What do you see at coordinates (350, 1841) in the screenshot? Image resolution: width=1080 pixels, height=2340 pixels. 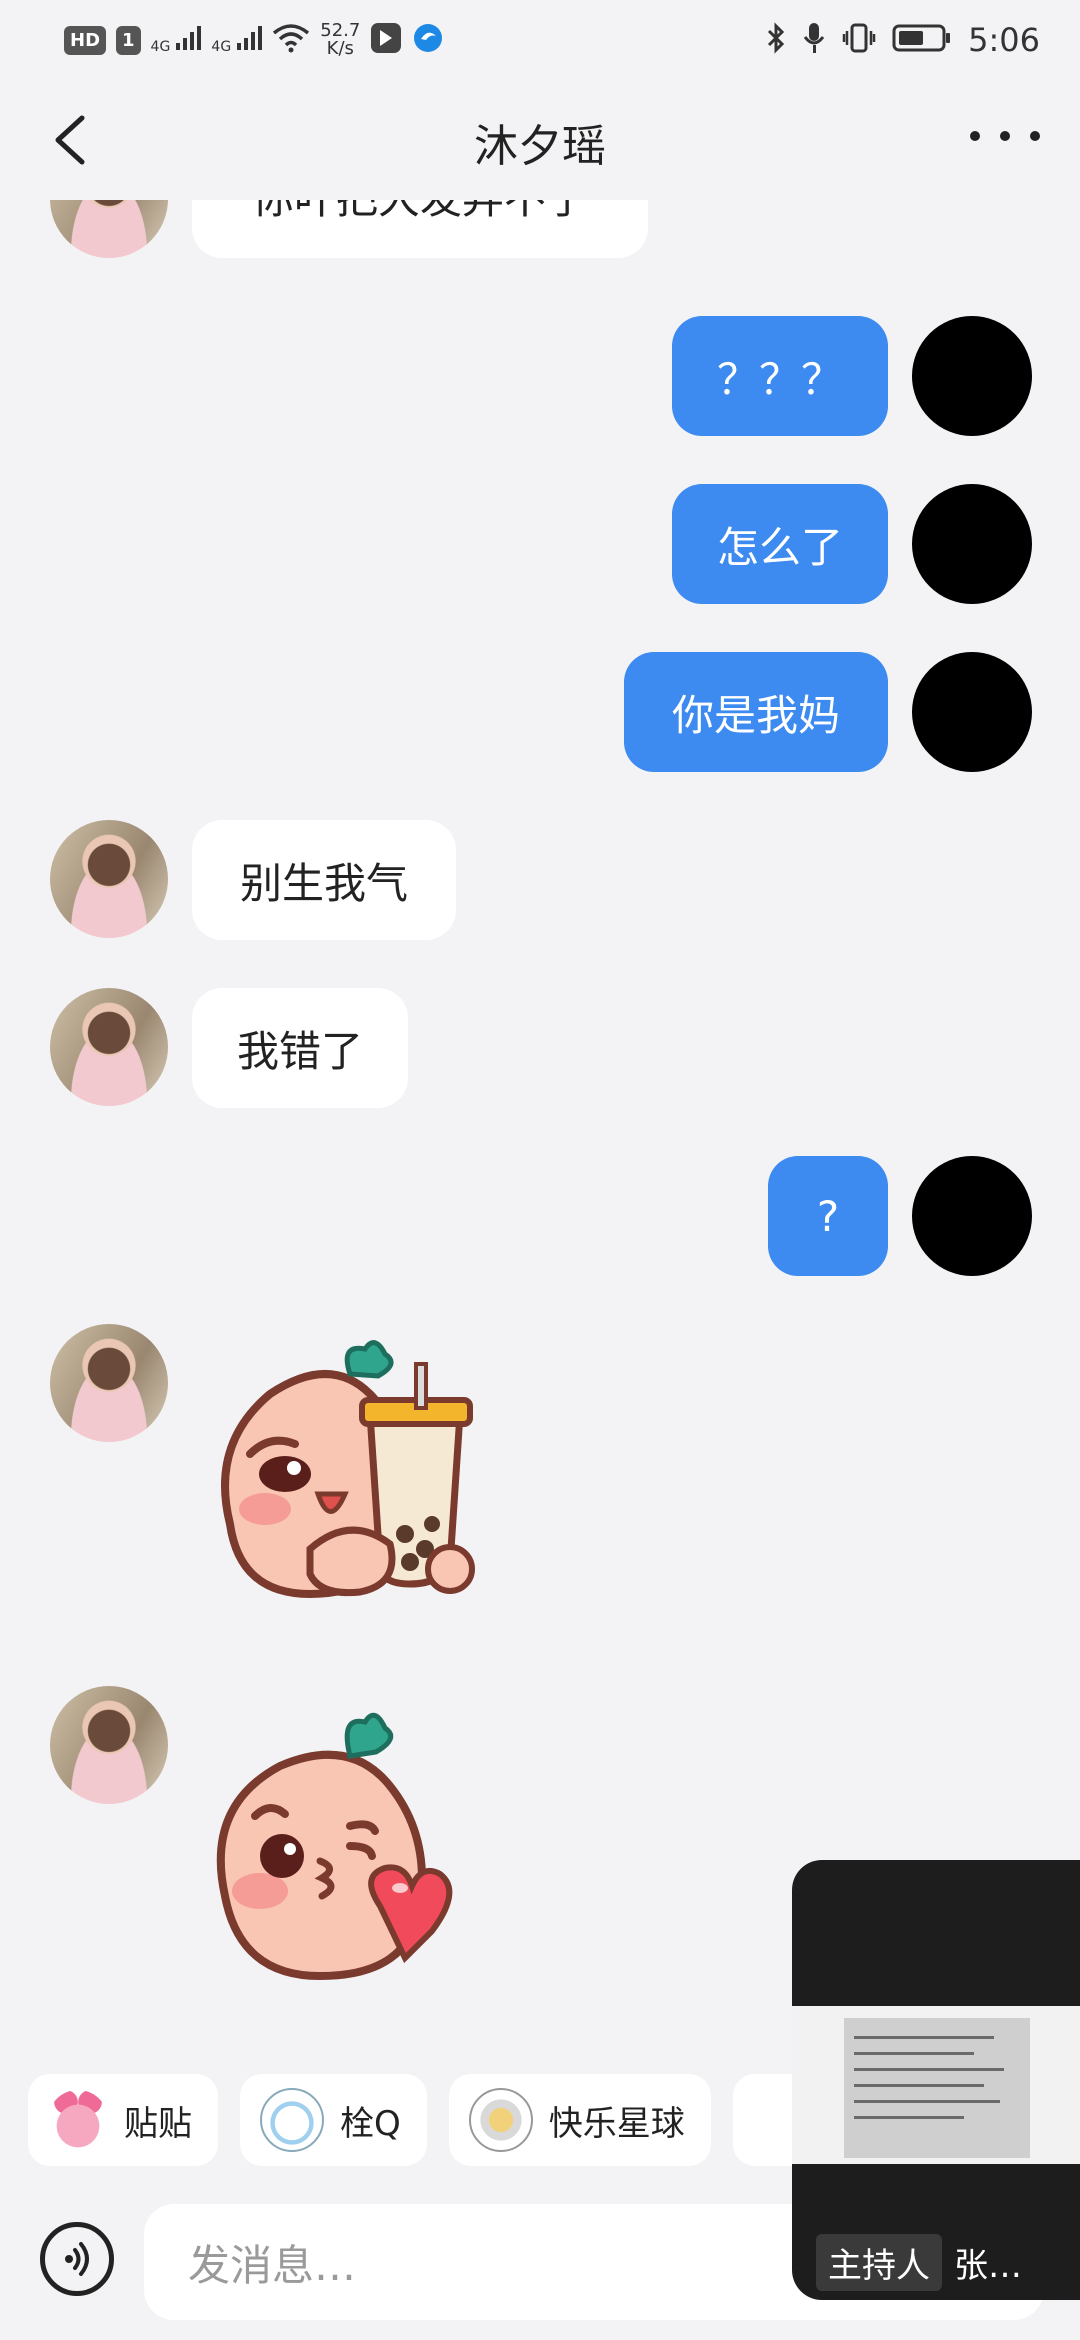 I see `peach-kiss-heart-sticker` at bounding box center [350, 1841].